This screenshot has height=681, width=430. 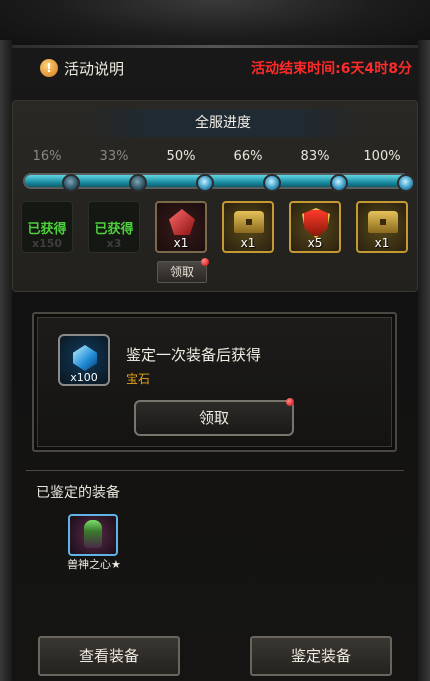 I want to click on shield-emblem-icon, so click(x=316, y=223).